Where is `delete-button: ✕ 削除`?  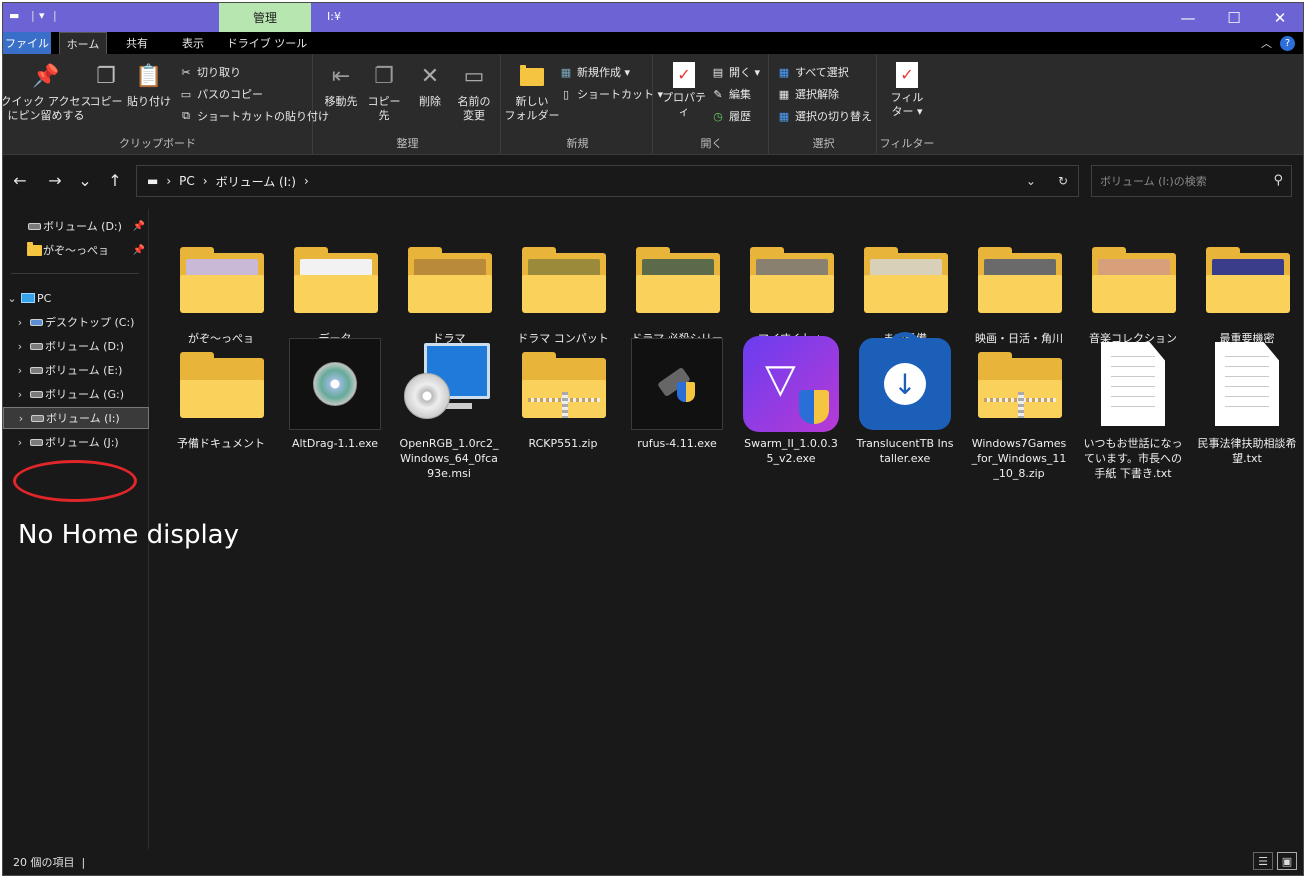 delete-button: ✕ 削除 is located at coordinates (430, 85).